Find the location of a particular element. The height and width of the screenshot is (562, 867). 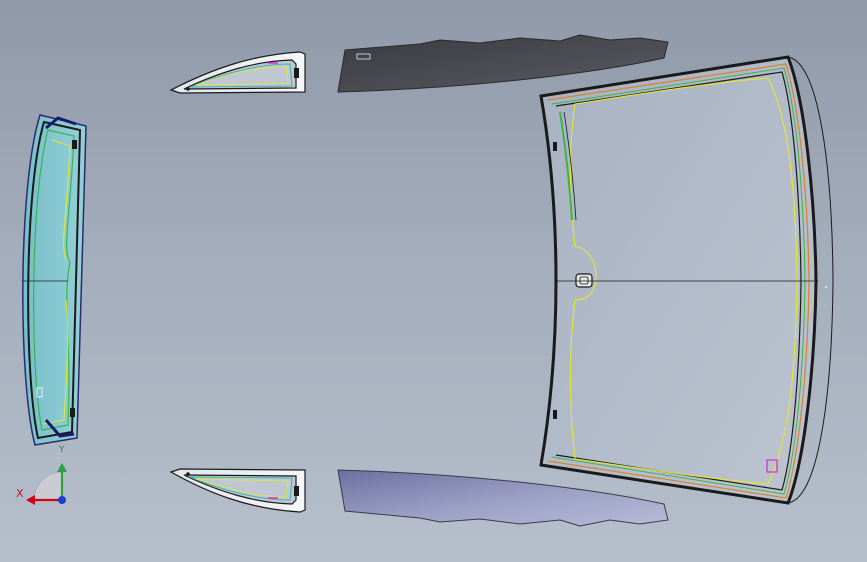

rear-window is located at coordinates (54, 280).